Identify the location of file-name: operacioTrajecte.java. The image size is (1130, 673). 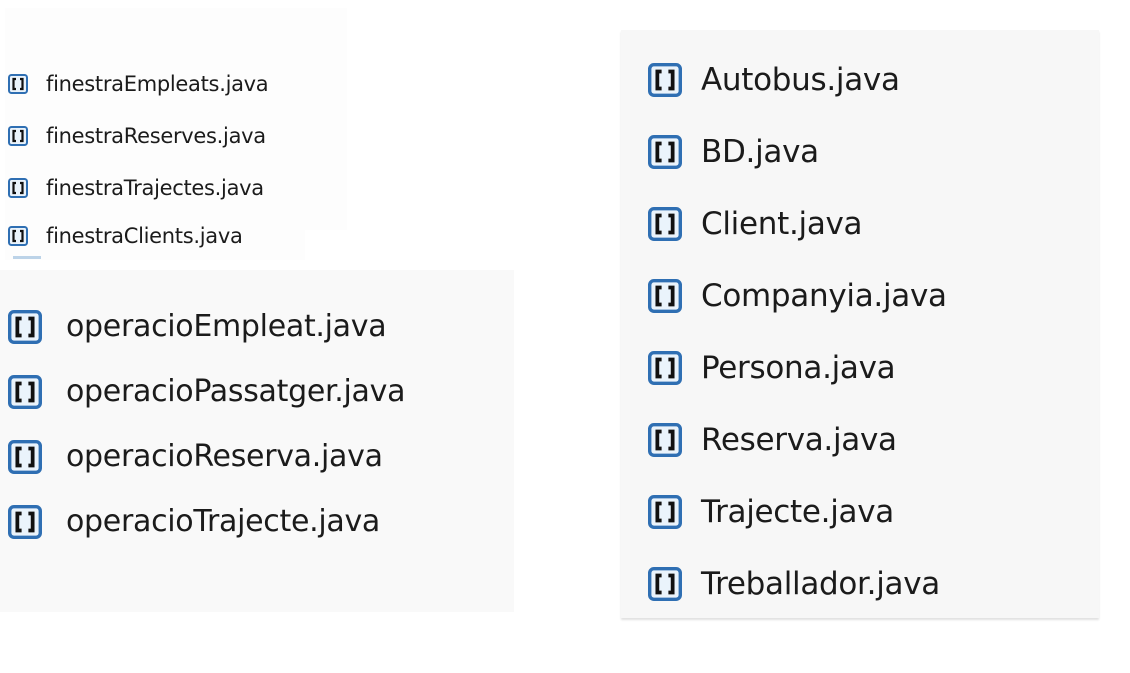
(223, 521).